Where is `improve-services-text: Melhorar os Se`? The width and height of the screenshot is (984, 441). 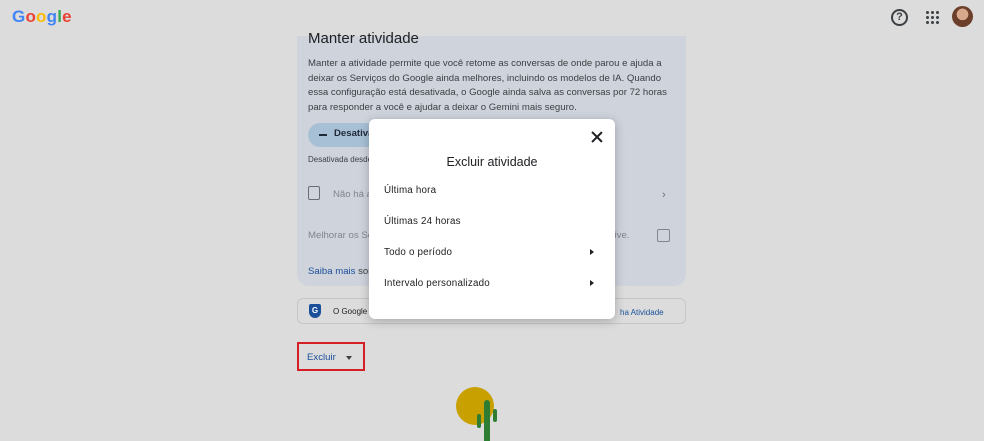
improve-services-text: Melhorar os Se is located at coordinates (341, 235).